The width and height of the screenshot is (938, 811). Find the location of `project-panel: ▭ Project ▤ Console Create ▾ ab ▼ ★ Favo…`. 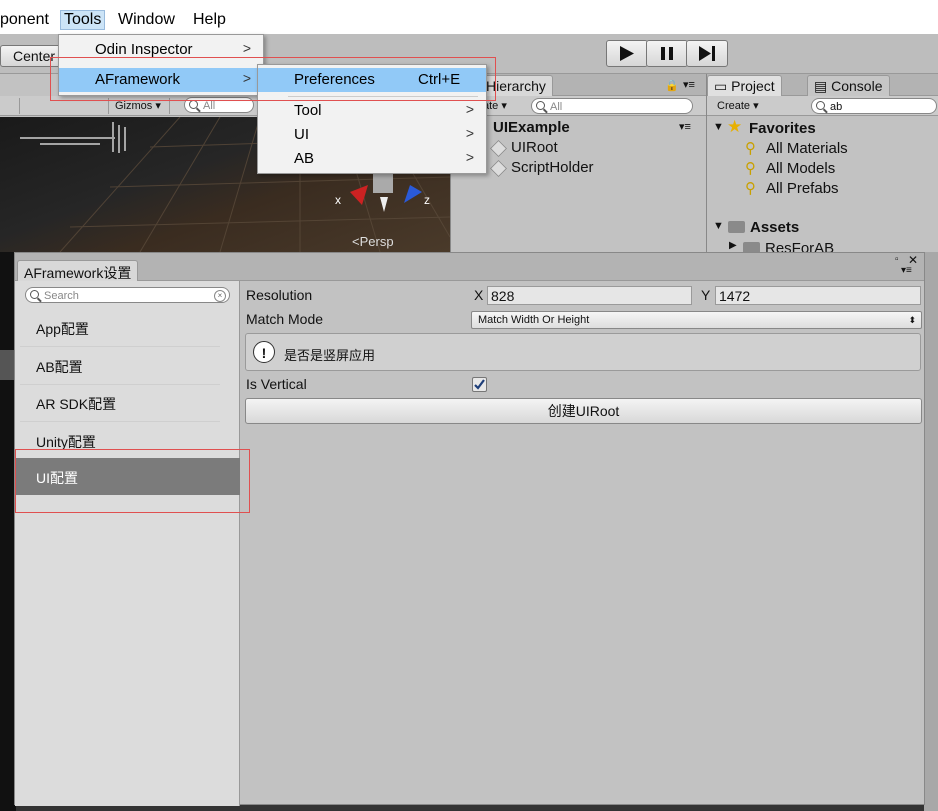

project-panel: ▭ Project ▤ Console Create ▾ ab ▼ ★ Favo… is located at coordinates (822, 163).